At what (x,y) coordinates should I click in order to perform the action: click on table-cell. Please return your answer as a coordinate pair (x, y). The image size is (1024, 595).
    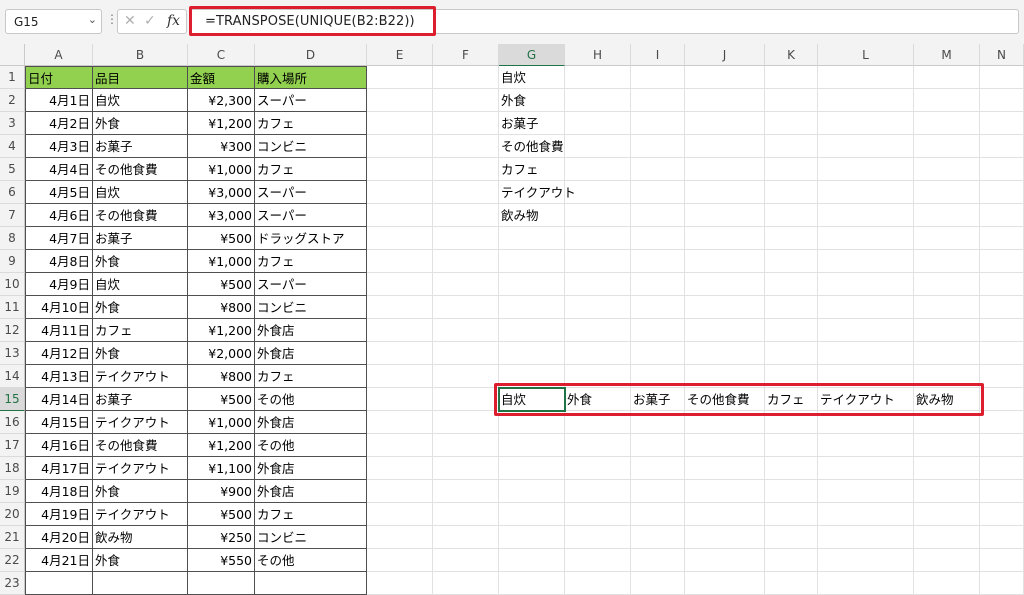
    Looking at the image, I should click on (59, 583).